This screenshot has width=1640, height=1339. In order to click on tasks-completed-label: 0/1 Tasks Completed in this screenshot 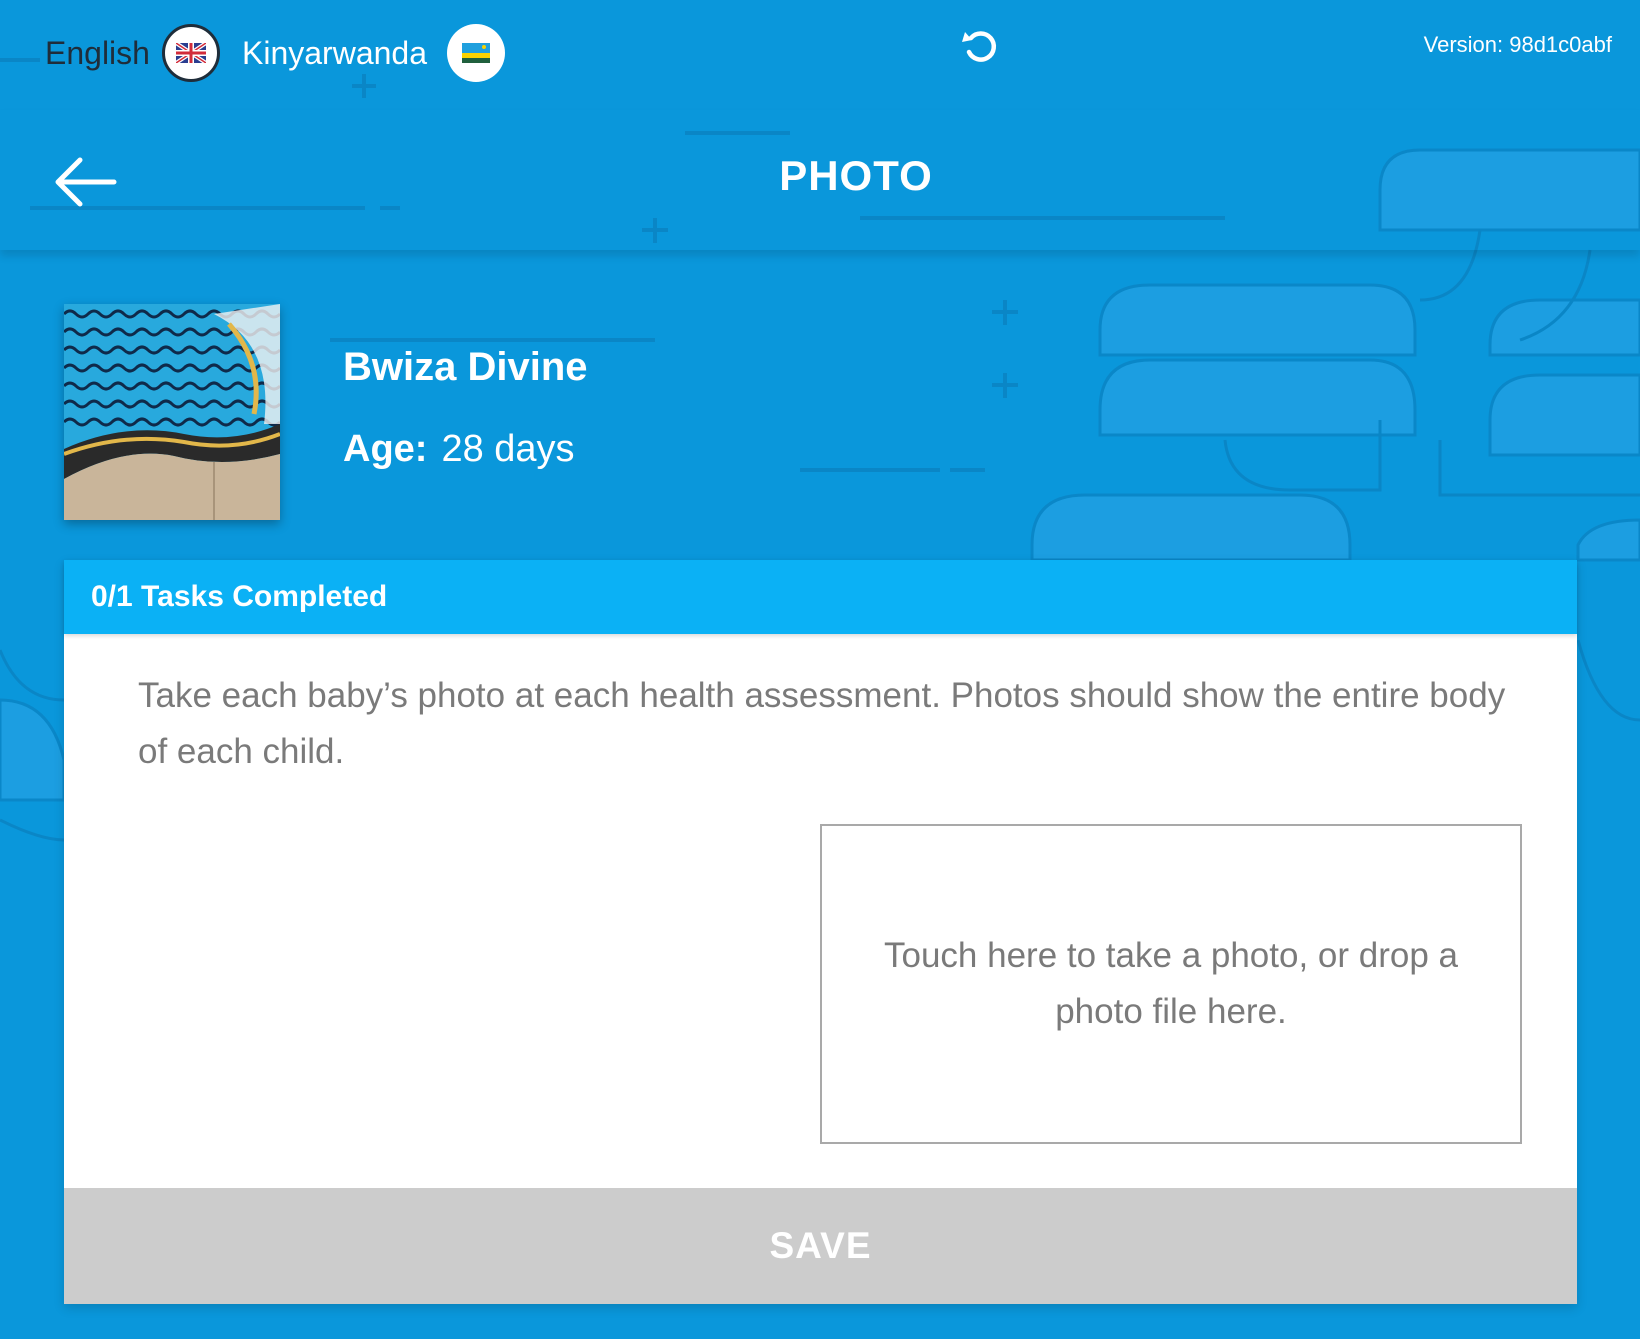, I will do `click(239, 596)`.